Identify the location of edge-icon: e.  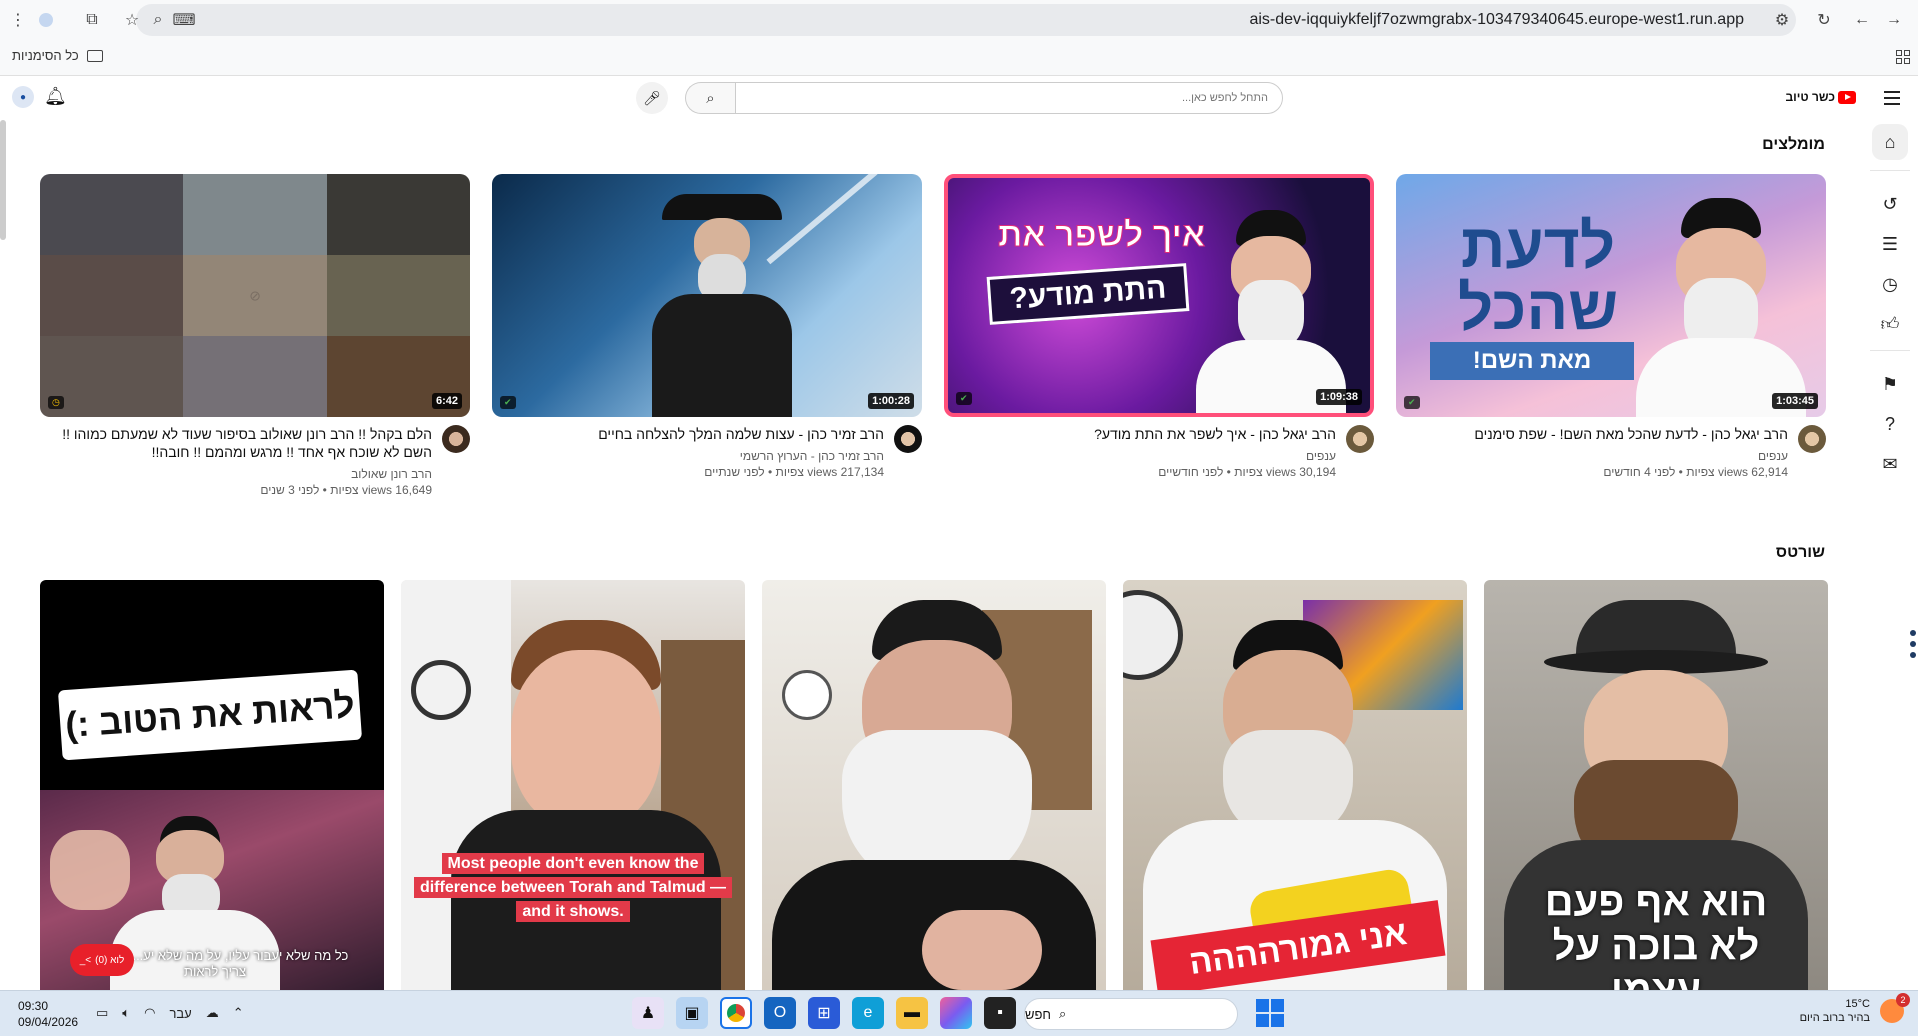
(868, 1013).